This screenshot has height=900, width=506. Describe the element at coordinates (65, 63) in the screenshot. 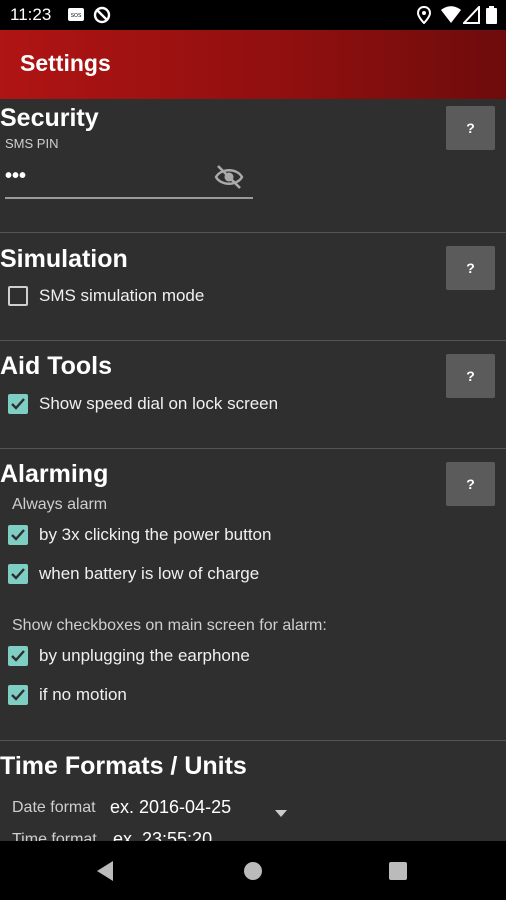

I see `page-title: Settings` at that location.